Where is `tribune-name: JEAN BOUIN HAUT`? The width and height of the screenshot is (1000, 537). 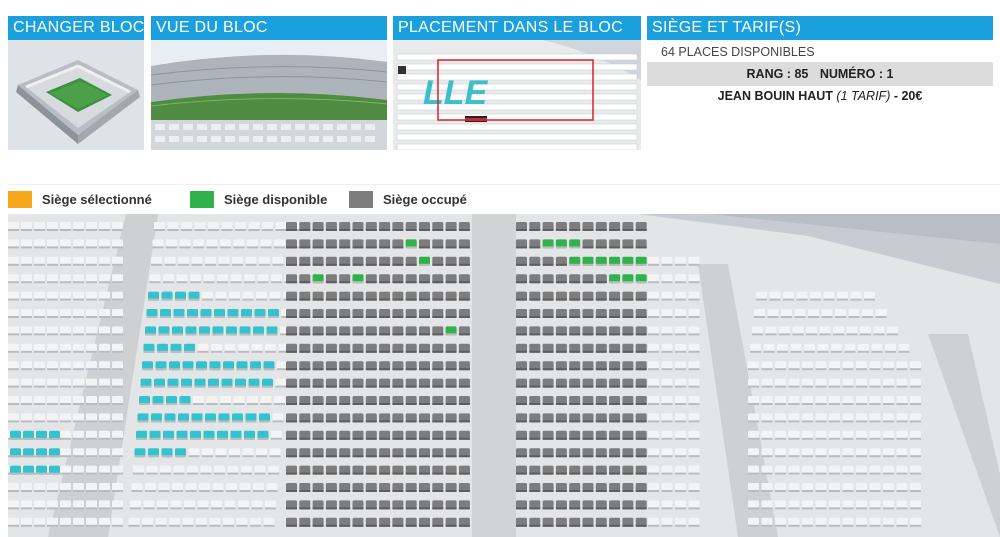 tribune-name: JEAN BOUIN HAUT is located at coordinates (775, 96).